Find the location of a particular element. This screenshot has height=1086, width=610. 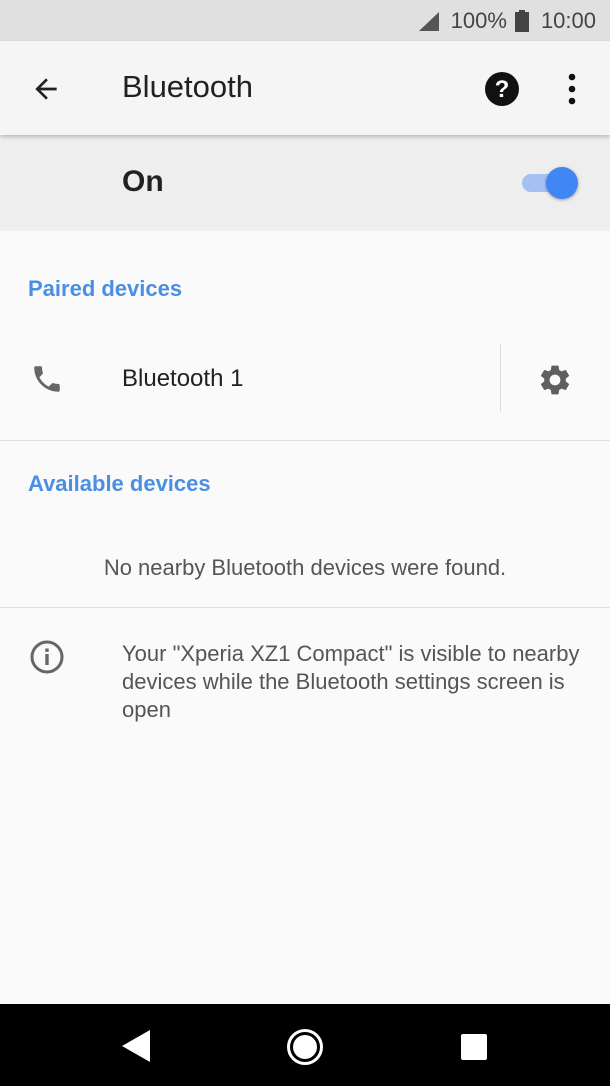

bluetooth-master-switch-row: On is located at coordinates (305, 183).